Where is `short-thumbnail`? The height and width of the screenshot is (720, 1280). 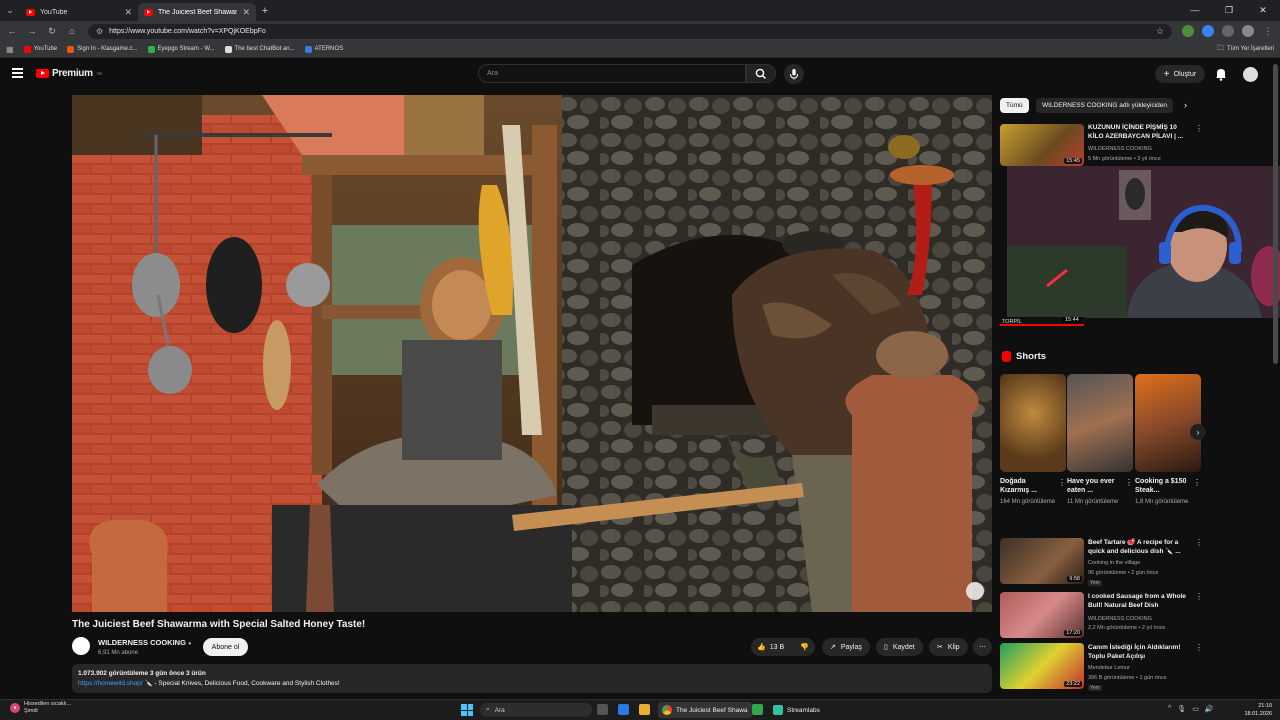
short-thumbnail is located at coordinates (1168, 423).